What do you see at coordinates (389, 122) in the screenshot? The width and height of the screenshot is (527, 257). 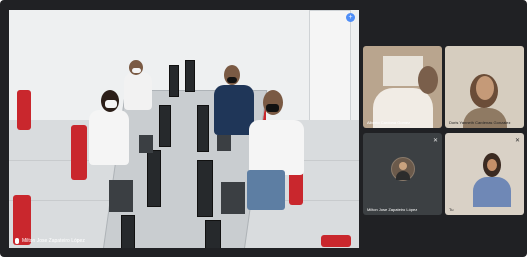 I see `participant-name: Alberto Cardona Gomez` at bounding box center [389, 122].